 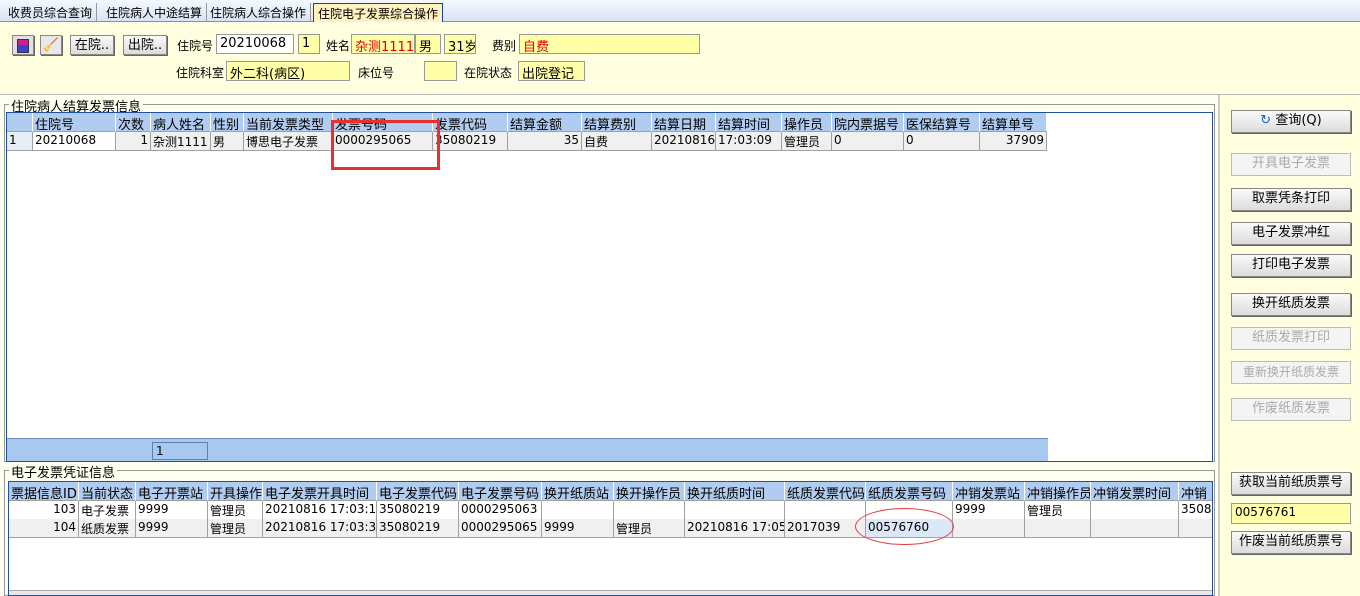 What do you see at coordinates (44, 510) in the screenshot?
I see `table-cell: 103` at bounding box center [44, 510].